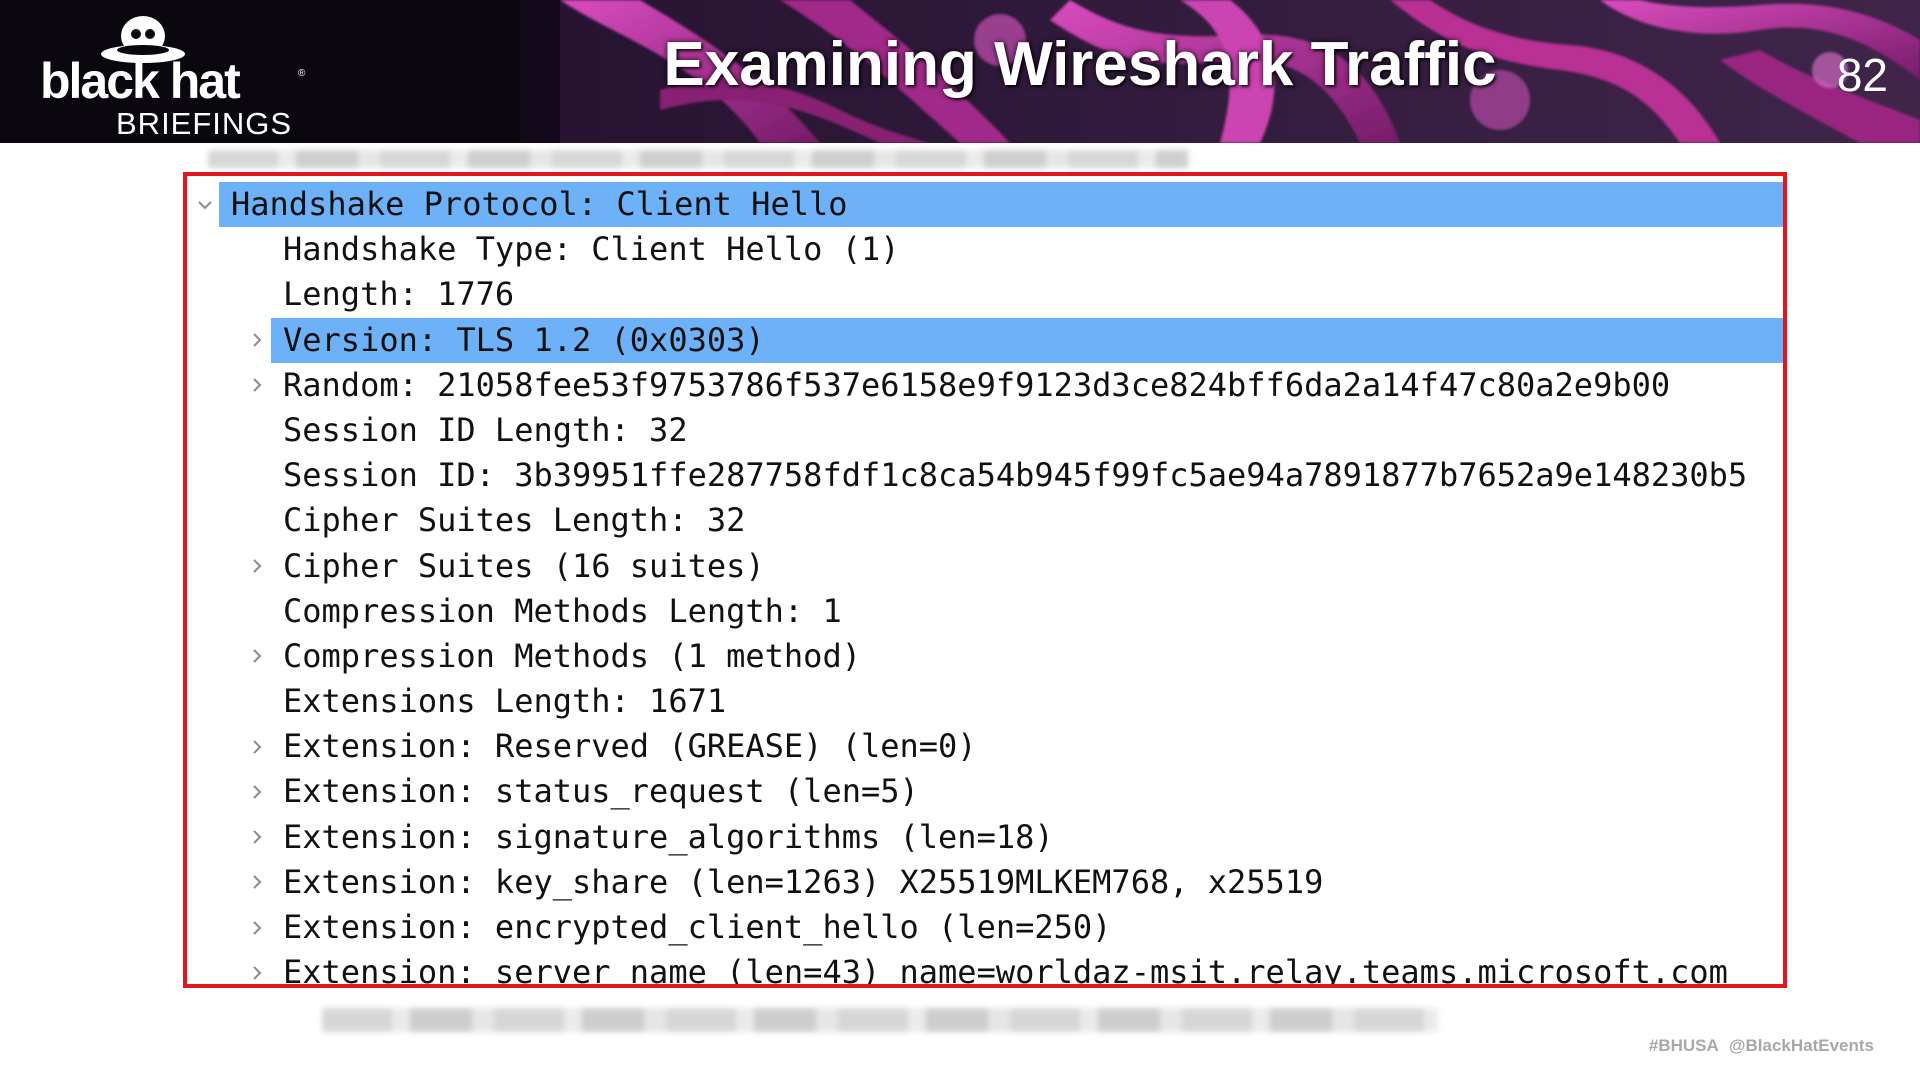 The height and width of the screenshot is (1080, 1920). Describe the element at coordinates (140, 81) in the screenshot. I see `logo-wordmark: black hat` at that location.